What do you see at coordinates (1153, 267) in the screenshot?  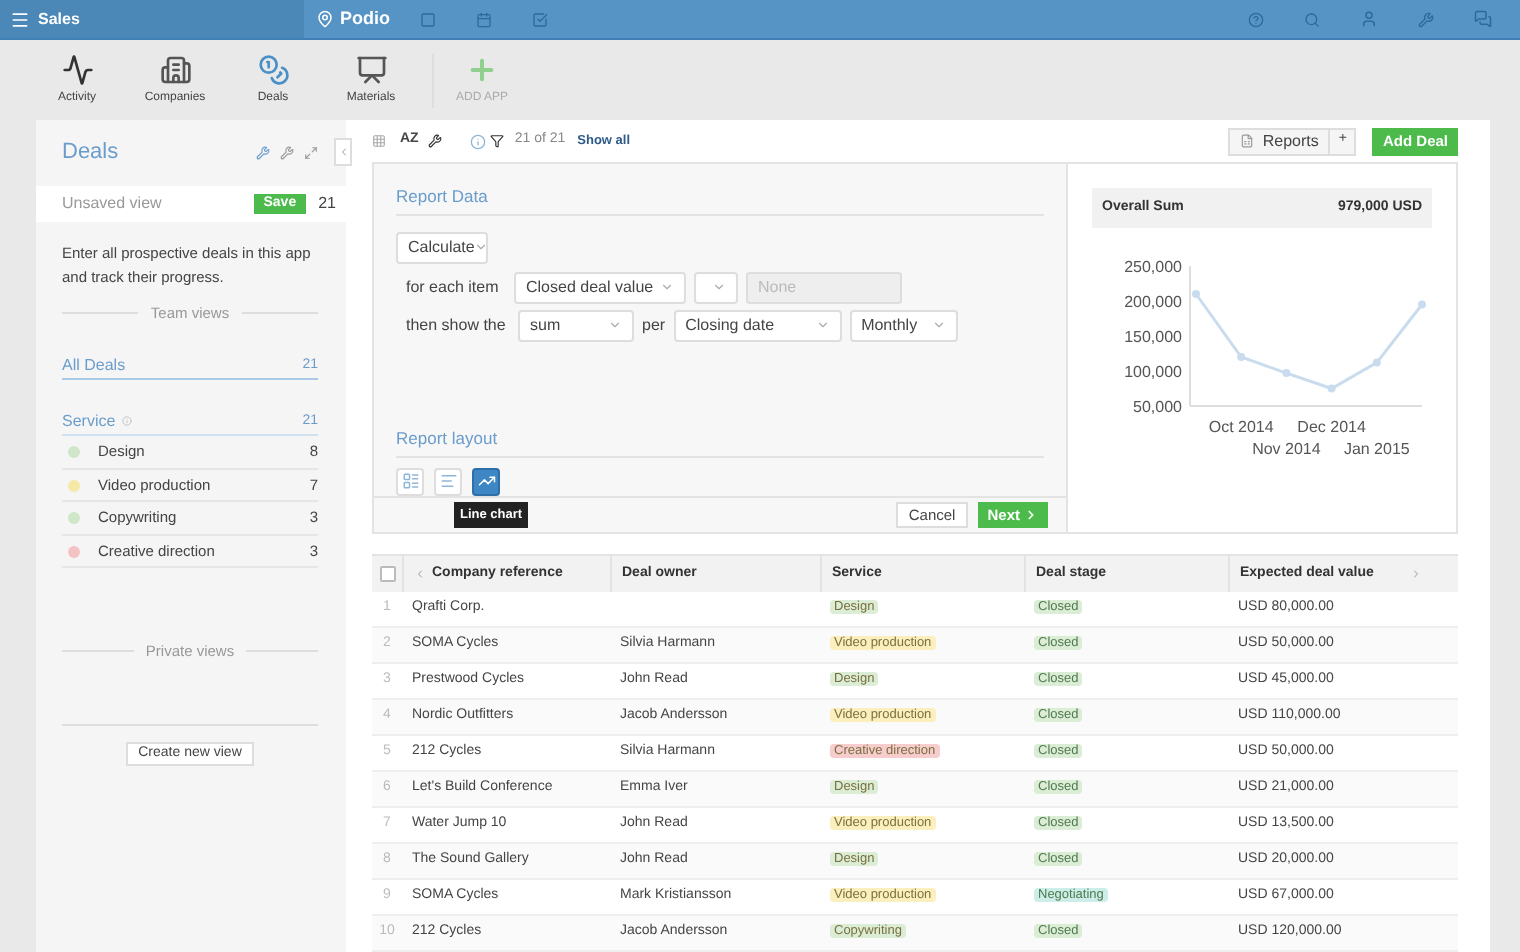 I see `y-tick-label: 250,000` at bounding box center [1153, 267].